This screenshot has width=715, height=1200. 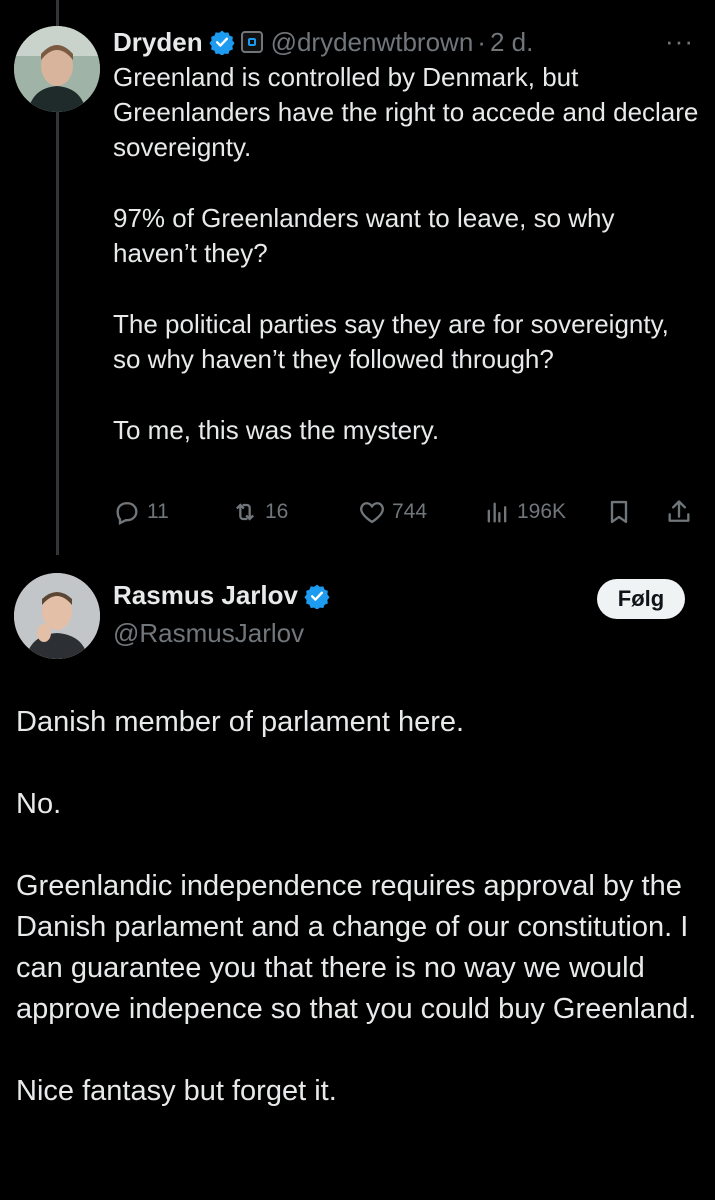 What do you see at coordinates (259, 512) in the screenshot?
I see `repost-button: 16` at bounding box center [259, 512].